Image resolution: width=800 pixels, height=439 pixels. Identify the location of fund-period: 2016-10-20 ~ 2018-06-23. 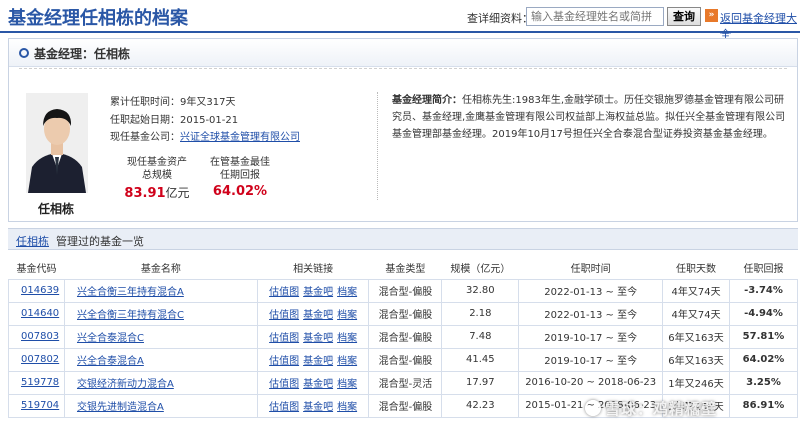
(591, 382).